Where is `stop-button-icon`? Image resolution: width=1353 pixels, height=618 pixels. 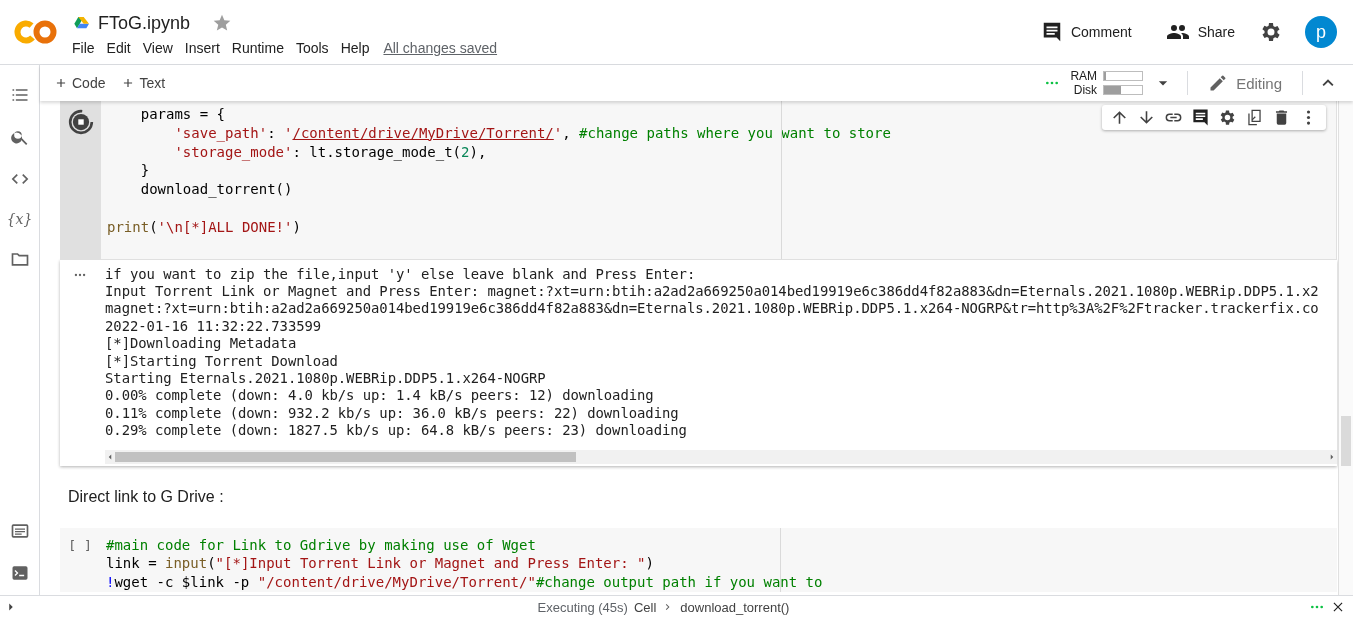
stop-button-icon is located at coordinates (81, 122).